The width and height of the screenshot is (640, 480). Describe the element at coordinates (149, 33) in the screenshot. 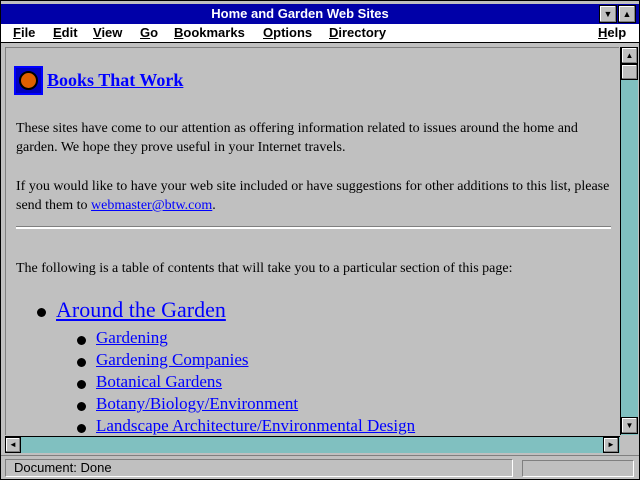

I see `menu-go: Go` at that location.